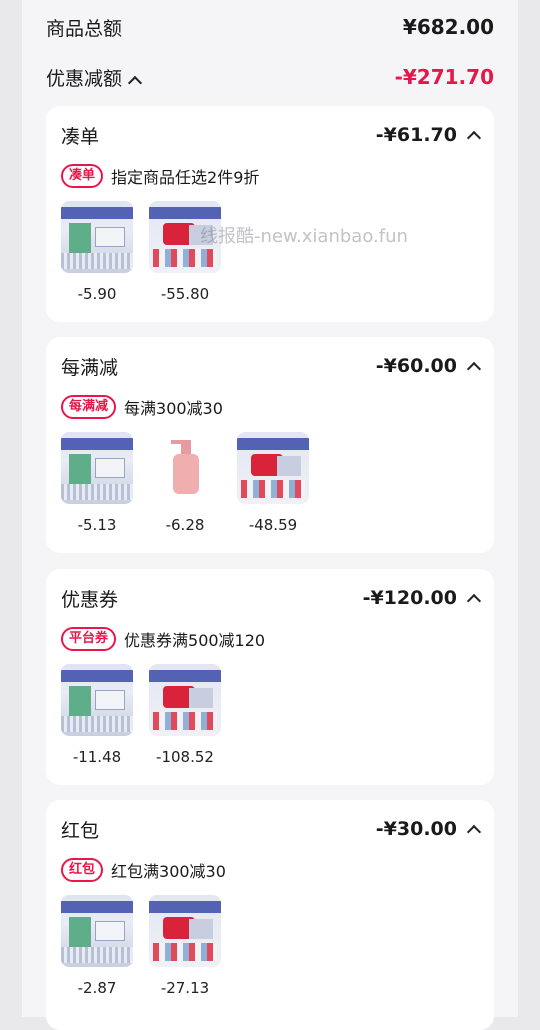  What do you see at coordinates (273, 525) in the screenshot?
I see `product-discount: -48.59` at bounding box center [273, 525].